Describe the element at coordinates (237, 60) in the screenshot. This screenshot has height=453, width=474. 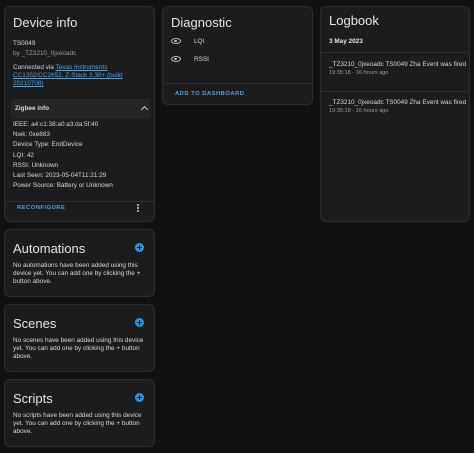
I see `diagnostic-row-rssi: RSSI` at that location.